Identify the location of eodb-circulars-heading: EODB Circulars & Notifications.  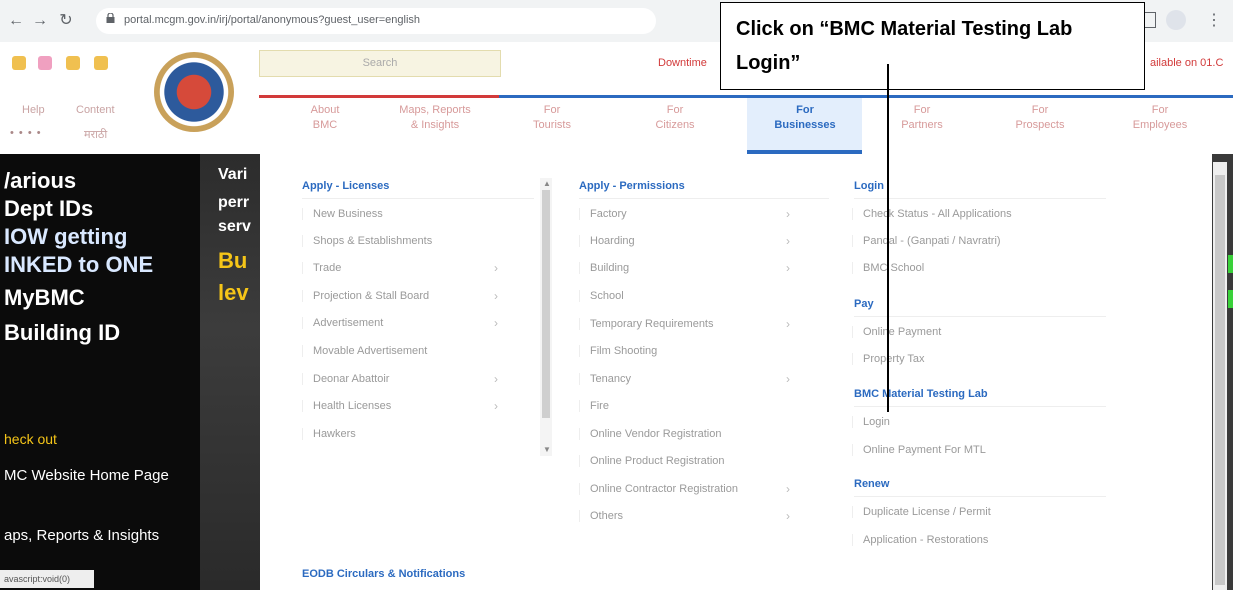
(383, 574).